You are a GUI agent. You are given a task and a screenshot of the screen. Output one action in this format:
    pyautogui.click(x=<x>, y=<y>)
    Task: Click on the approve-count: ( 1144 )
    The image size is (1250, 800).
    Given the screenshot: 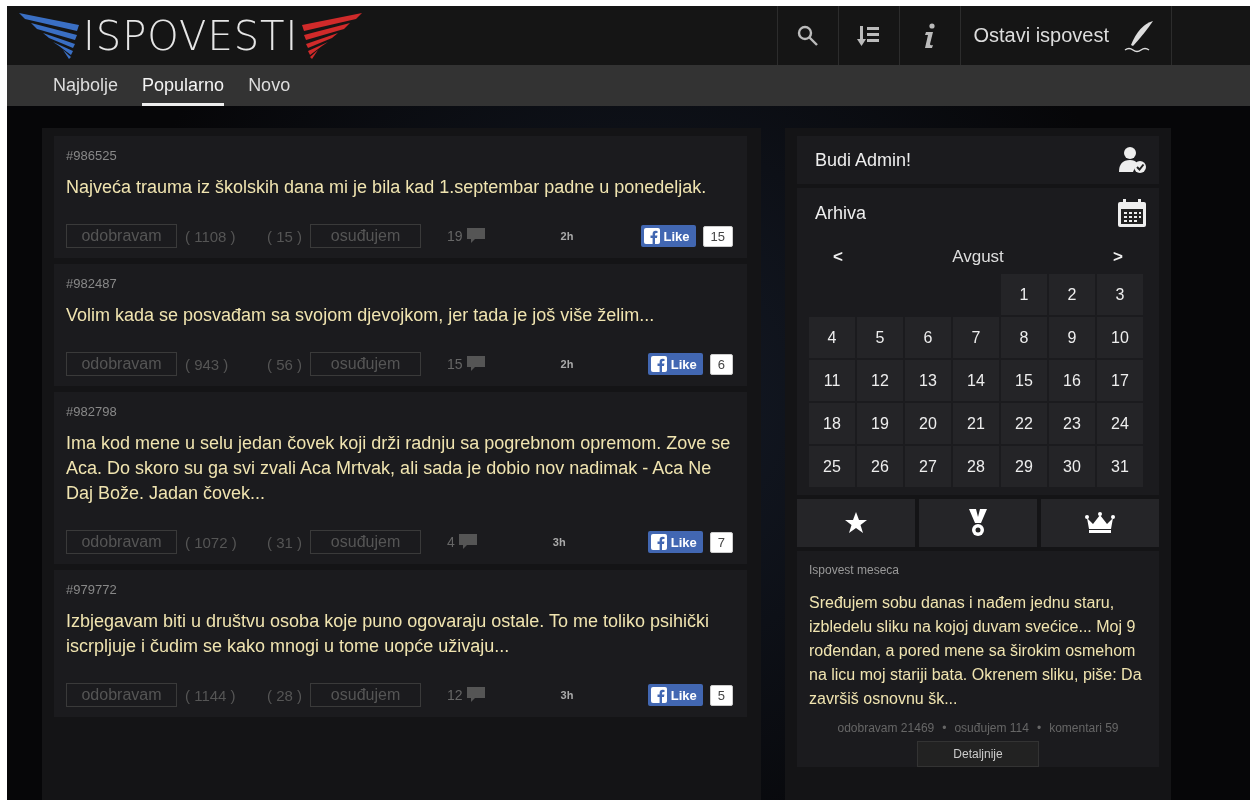 What is the action you would take?
    pyautogui.click(x=211, y=695)
    